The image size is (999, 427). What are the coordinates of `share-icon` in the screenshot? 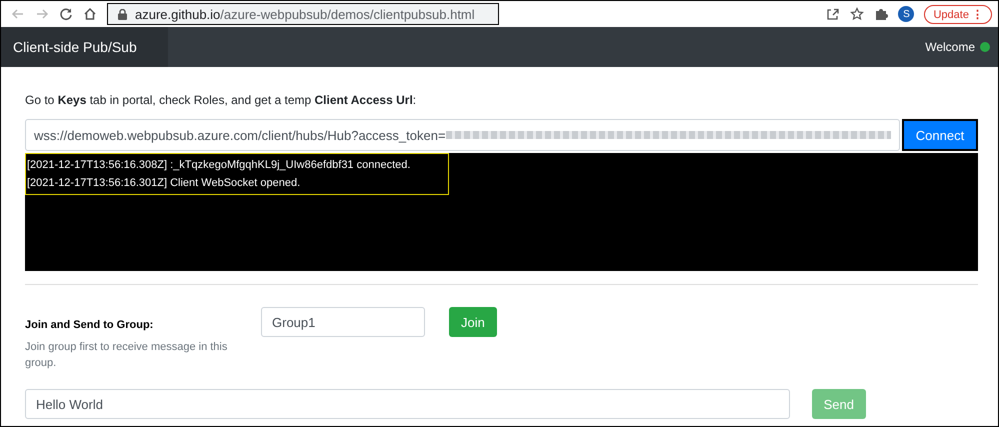 It's located at (833, 14).